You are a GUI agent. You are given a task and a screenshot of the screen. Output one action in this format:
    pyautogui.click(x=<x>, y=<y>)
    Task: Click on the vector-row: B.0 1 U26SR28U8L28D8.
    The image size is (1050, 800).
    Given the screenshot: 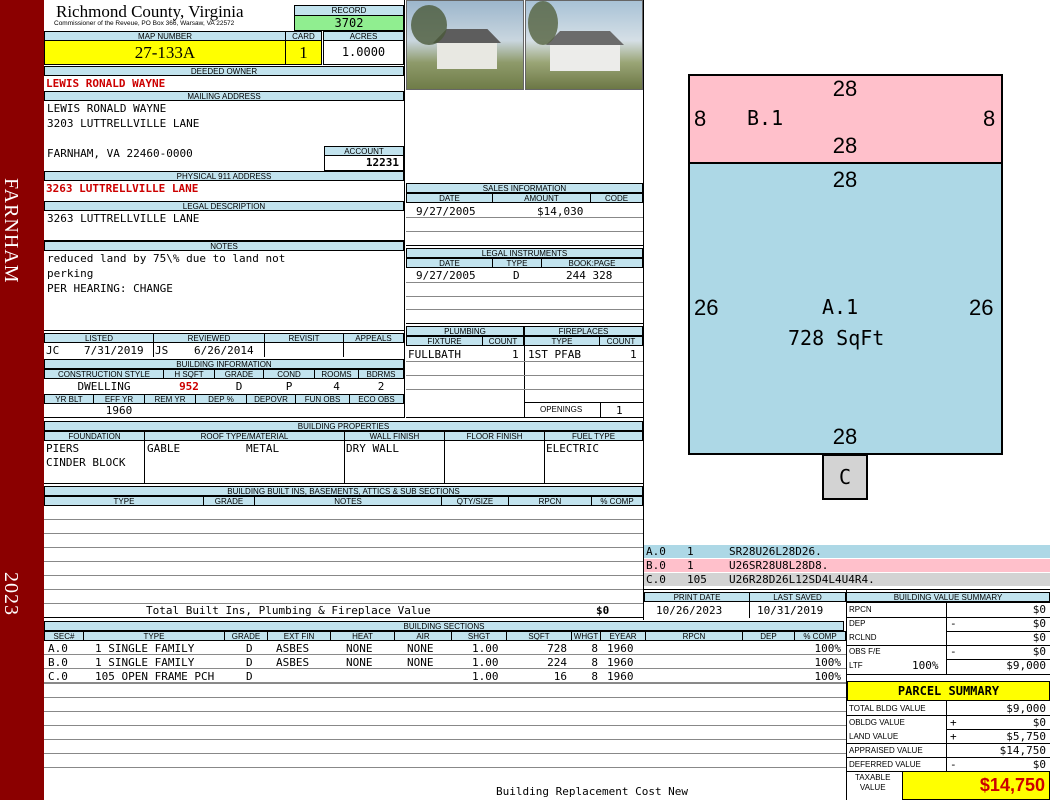 What is the action you would take?
    pyautogui.click(x=847, y=565)
    